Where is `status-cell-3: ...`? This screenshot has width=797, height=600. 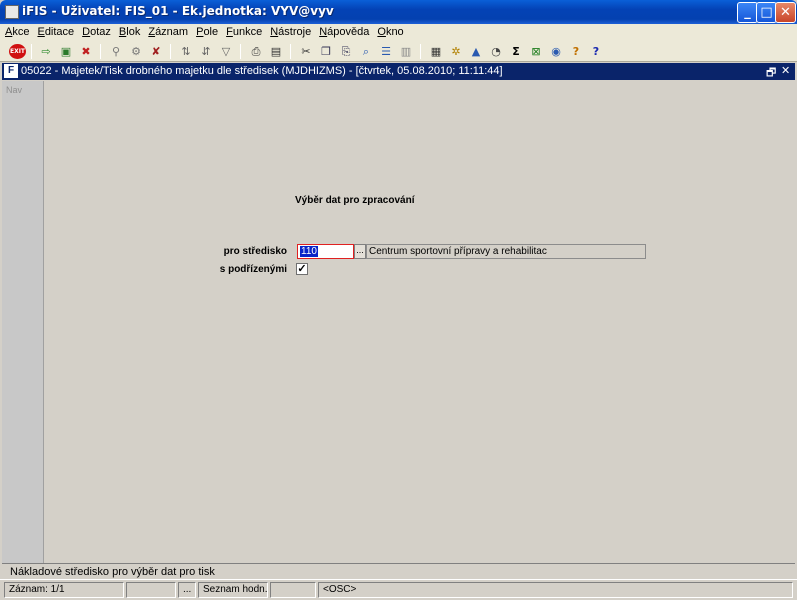
status-cell-3: ... is located at coordinates (187, 590).